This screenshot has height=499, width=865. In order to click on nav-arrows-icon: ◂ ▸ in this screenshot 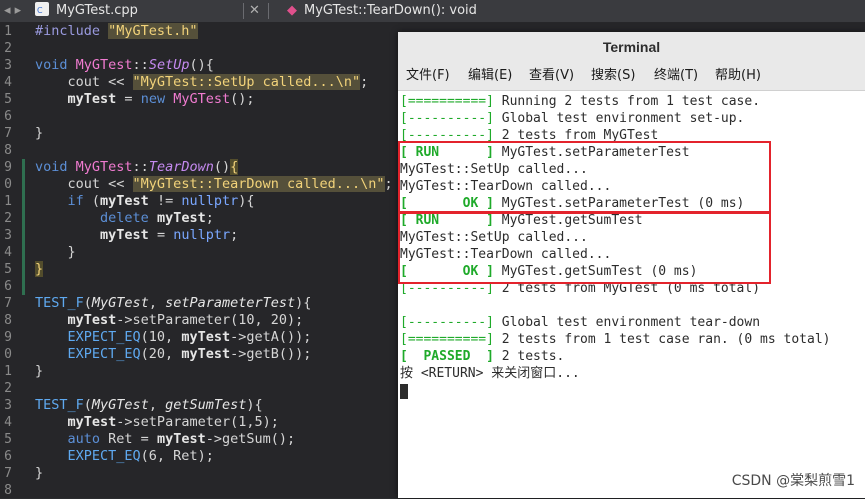, I will do `click(12, 11)`.